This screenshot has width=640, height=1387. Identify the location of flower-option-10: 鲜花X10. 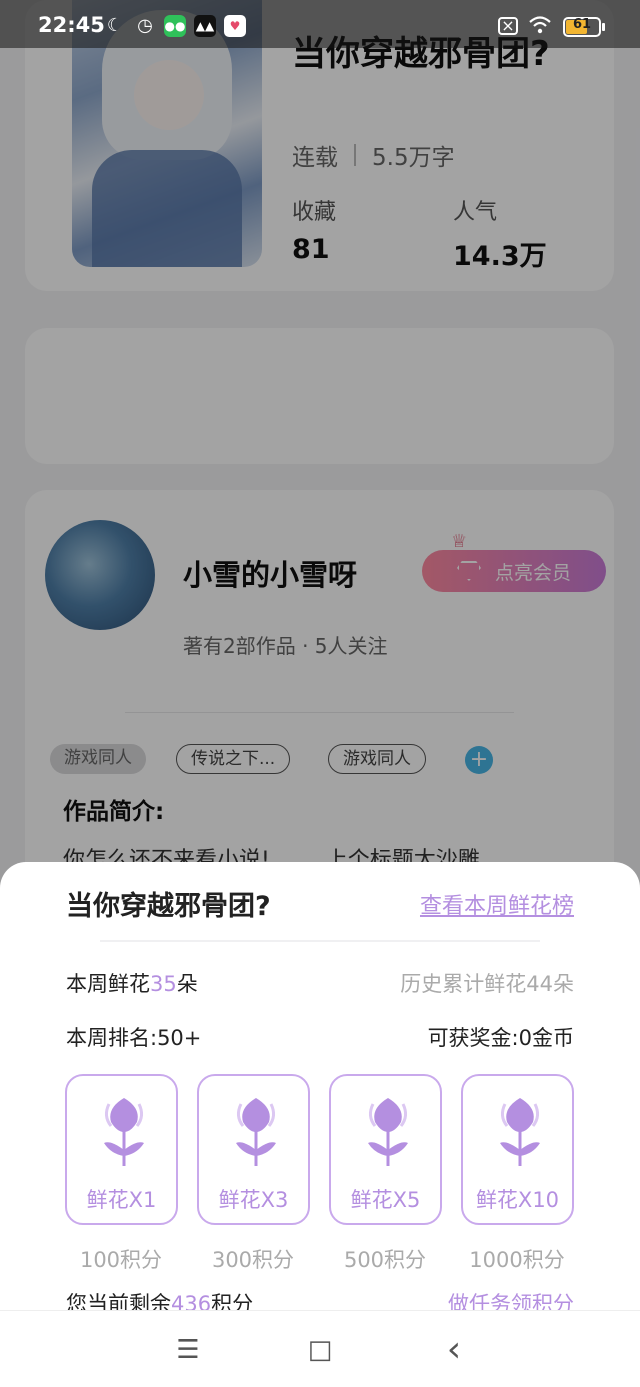
(517, 1149).